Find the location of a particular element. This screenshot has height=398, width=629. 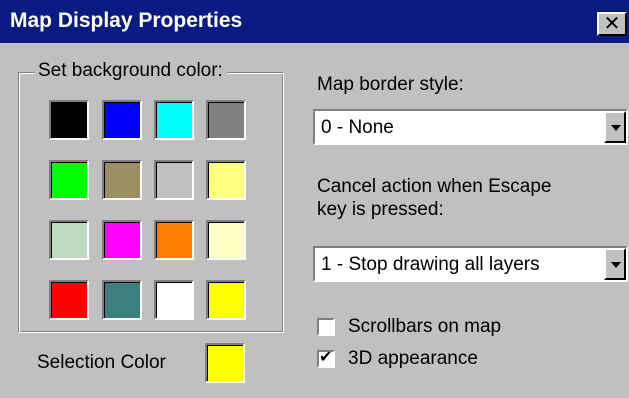

swatch-orange is located at coordinates (174, 240).